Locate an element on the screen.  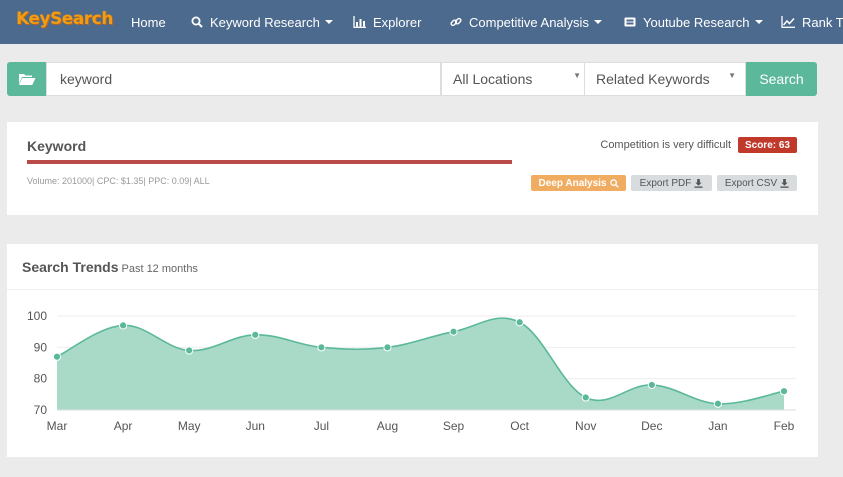
export-csv-button: Export CSV is located at coordinates (757, 183).